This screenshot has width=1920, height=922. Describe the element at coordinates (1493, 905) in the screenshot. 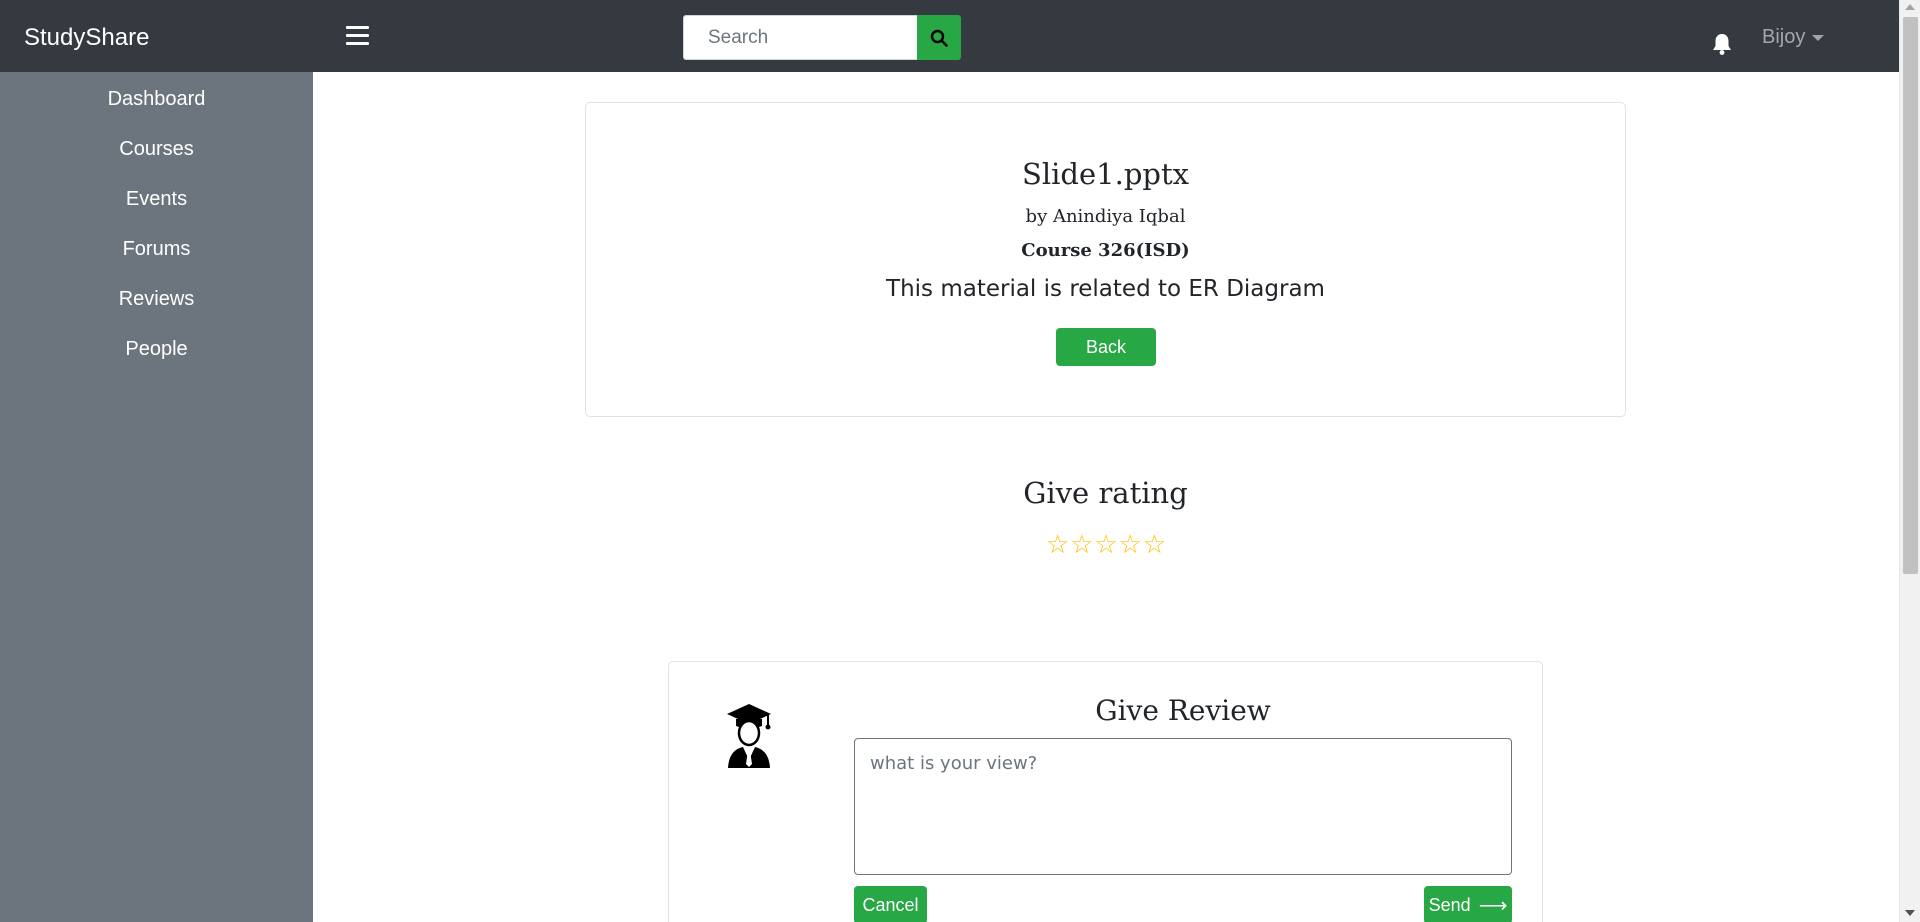

I see `arrow-right-icon: ⟶` at that location.